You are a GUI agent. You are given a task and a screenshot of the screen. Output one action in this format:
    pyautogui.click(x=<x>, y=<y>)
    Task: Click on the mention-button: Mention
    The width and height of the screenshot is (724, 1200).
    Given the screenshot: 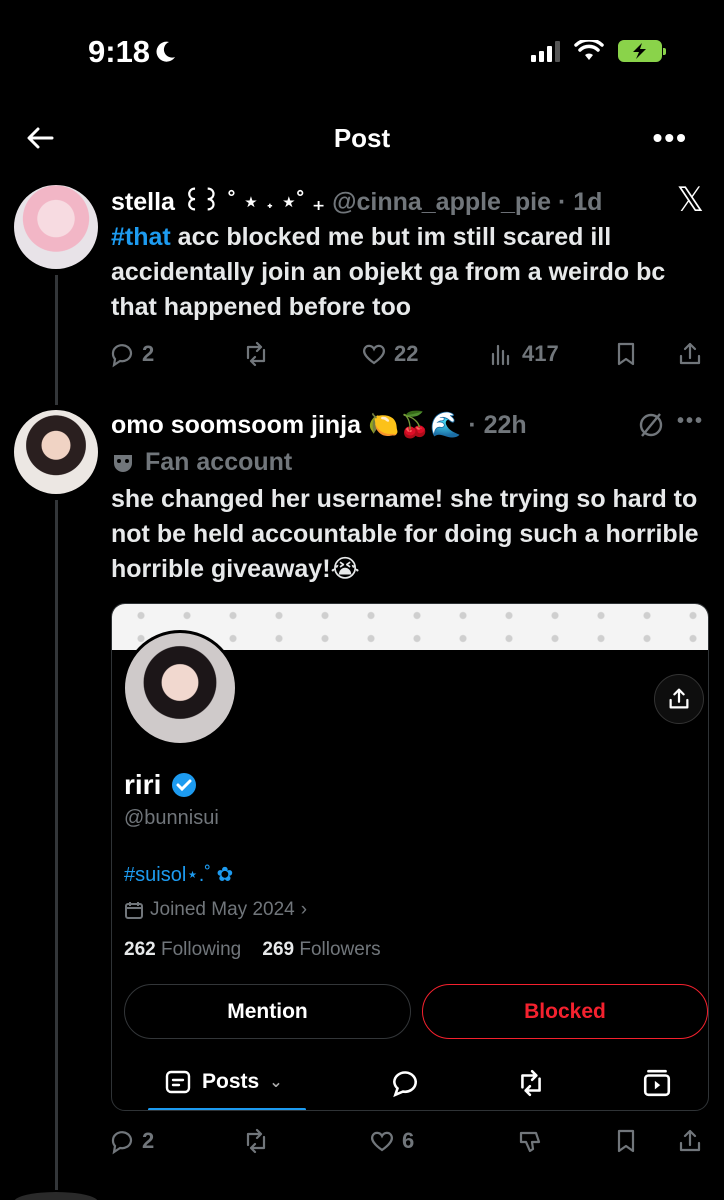 What is the action you would take?
    pyautogui.click(x=267, y=1011)
    